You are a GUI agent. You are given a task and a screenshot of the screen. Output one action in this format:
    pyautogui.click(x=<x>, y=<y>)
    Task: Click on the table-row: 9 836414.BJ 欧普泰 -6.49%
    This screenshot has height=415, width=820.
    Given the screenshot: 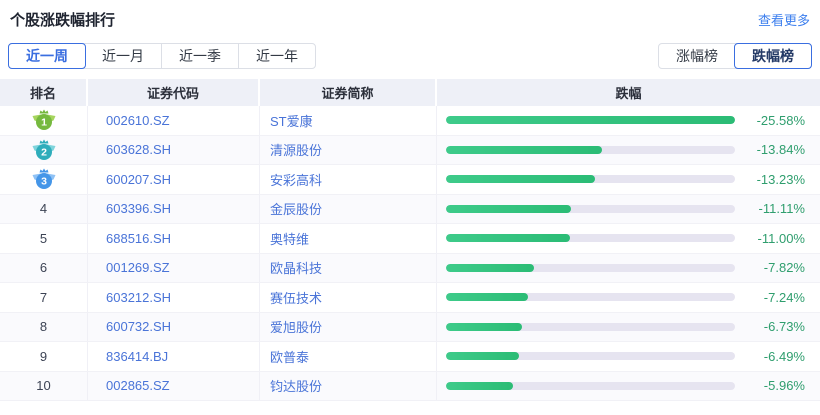 What is the action you would take?
    pyautogui.click(x=410, y=357)
    